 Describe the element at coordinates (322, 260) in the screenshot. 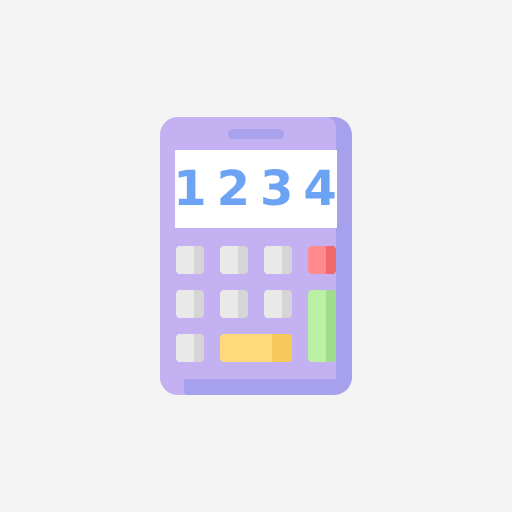

I see `key-red` at that location.